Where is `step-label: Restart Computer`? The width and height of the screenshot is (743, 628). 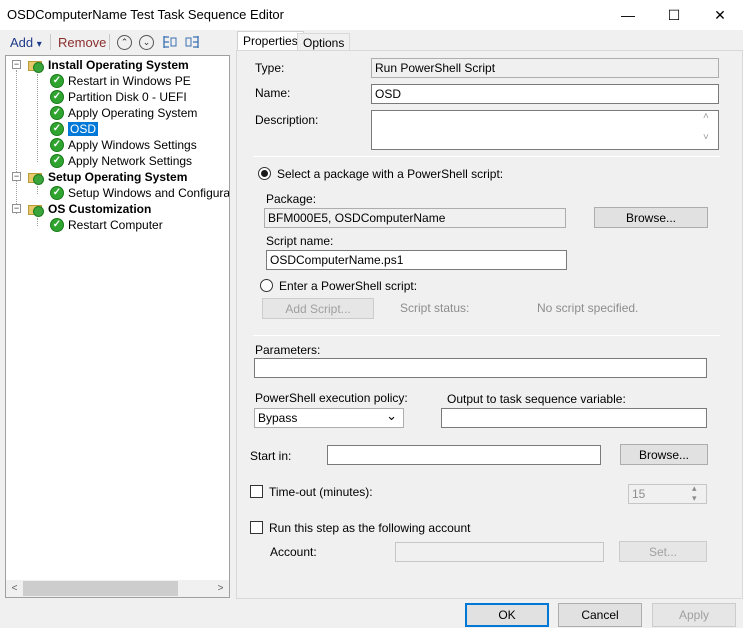 step-label: Restart Computer is located at coordinates (115, 225).